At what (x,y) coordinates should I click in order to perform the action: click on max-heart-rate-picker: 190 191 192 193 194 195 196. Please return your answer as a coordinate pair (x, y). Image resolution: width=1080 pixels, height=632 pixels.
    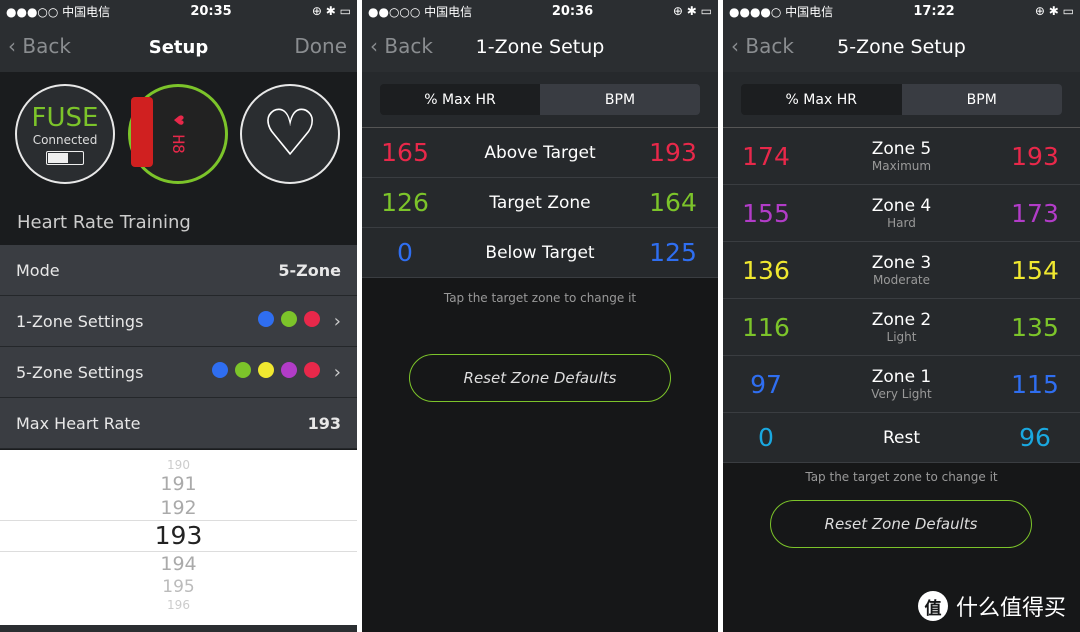
    Looking at the image, I should click on (178, 537).